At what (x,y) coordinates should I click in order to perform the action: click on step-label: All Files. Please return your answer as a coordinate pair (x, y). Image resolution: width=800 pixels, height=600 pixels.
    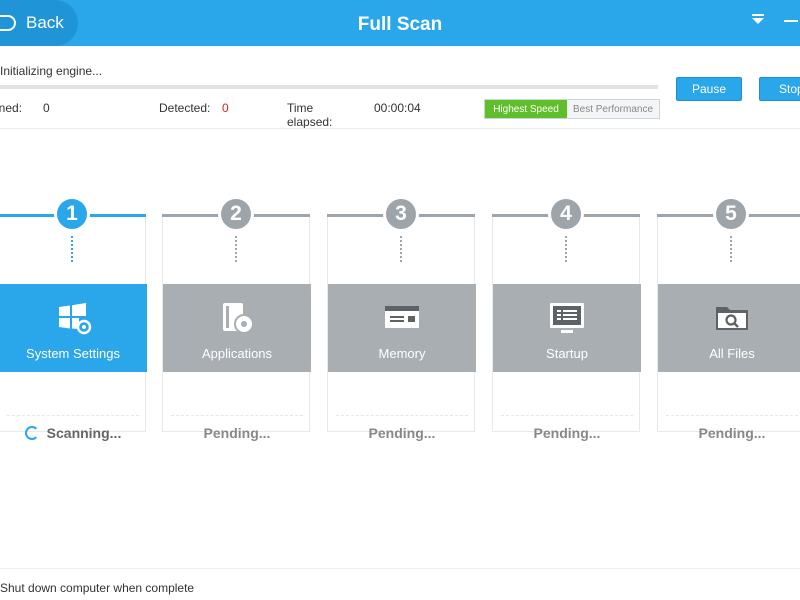
    Looking at the image, I should click on (732, 353).